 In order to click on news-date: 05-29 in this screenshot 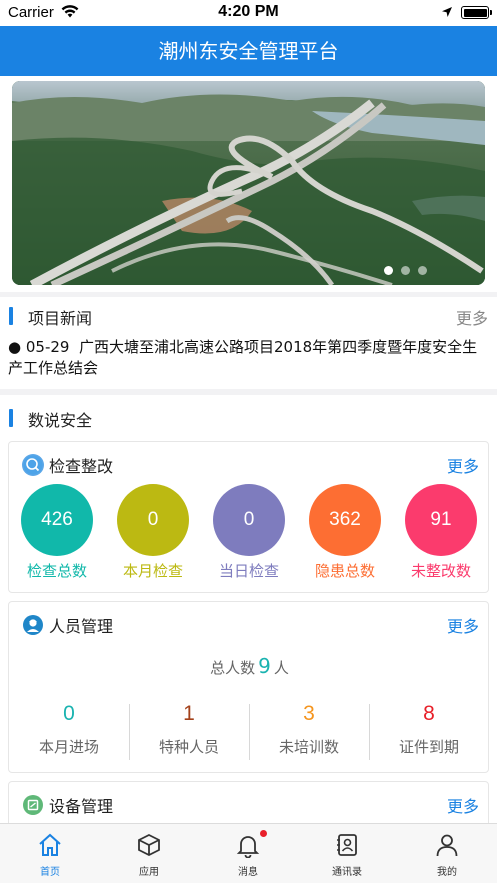, I will do `click(47, 347)`.